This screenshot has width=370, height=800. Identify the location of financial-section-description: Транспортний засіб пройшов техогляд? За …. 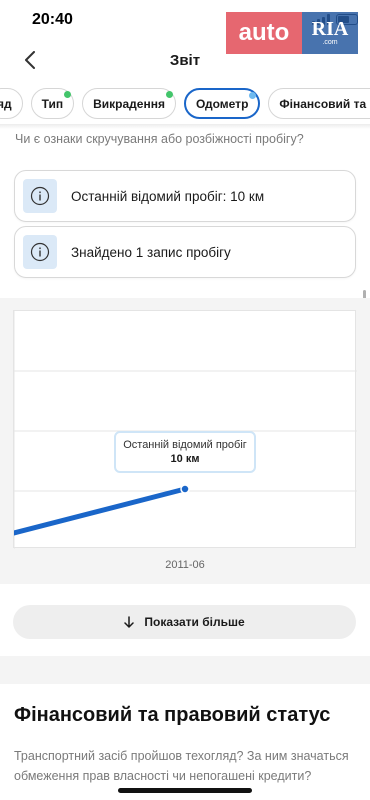
(181, 766).